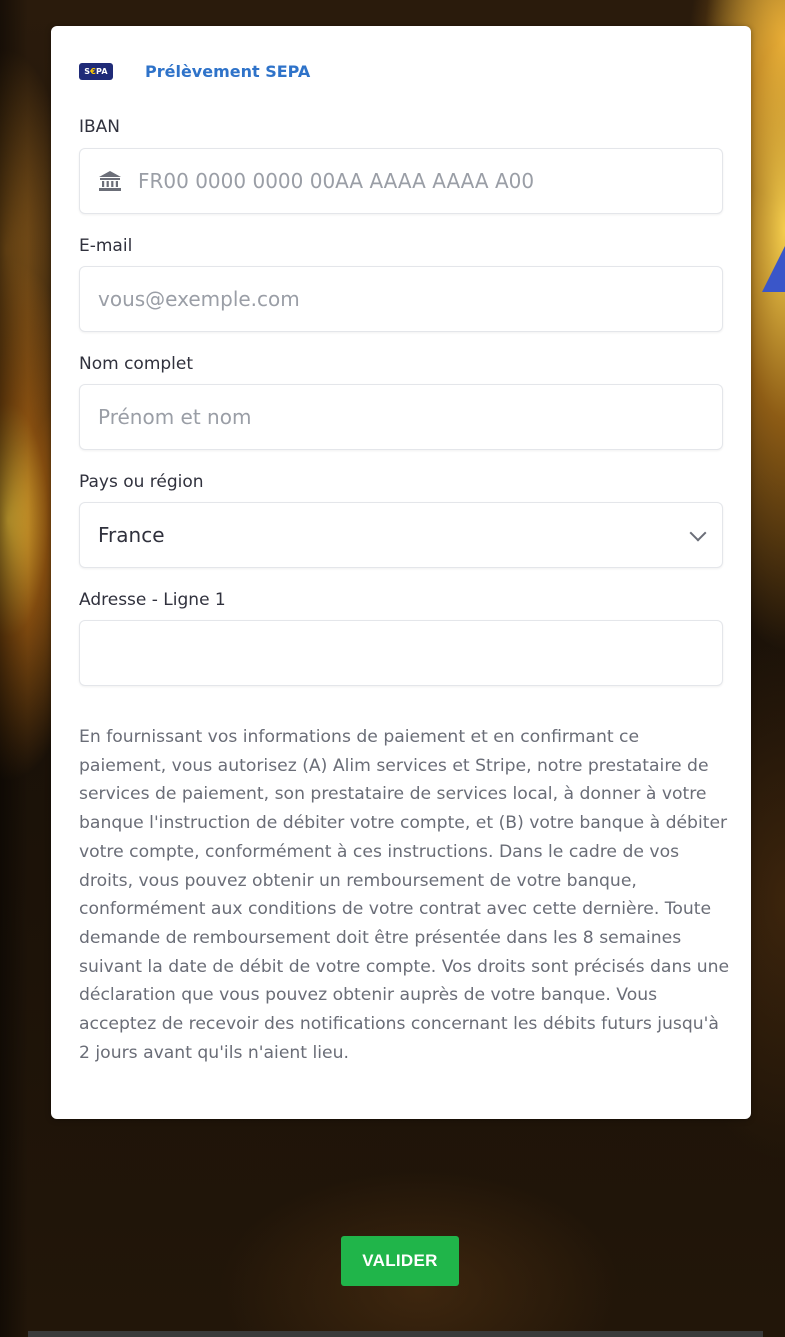  What do you see at coordinates (14, 668) in the screenshot?
I see `background-shade` at bounding box center [14, 668].